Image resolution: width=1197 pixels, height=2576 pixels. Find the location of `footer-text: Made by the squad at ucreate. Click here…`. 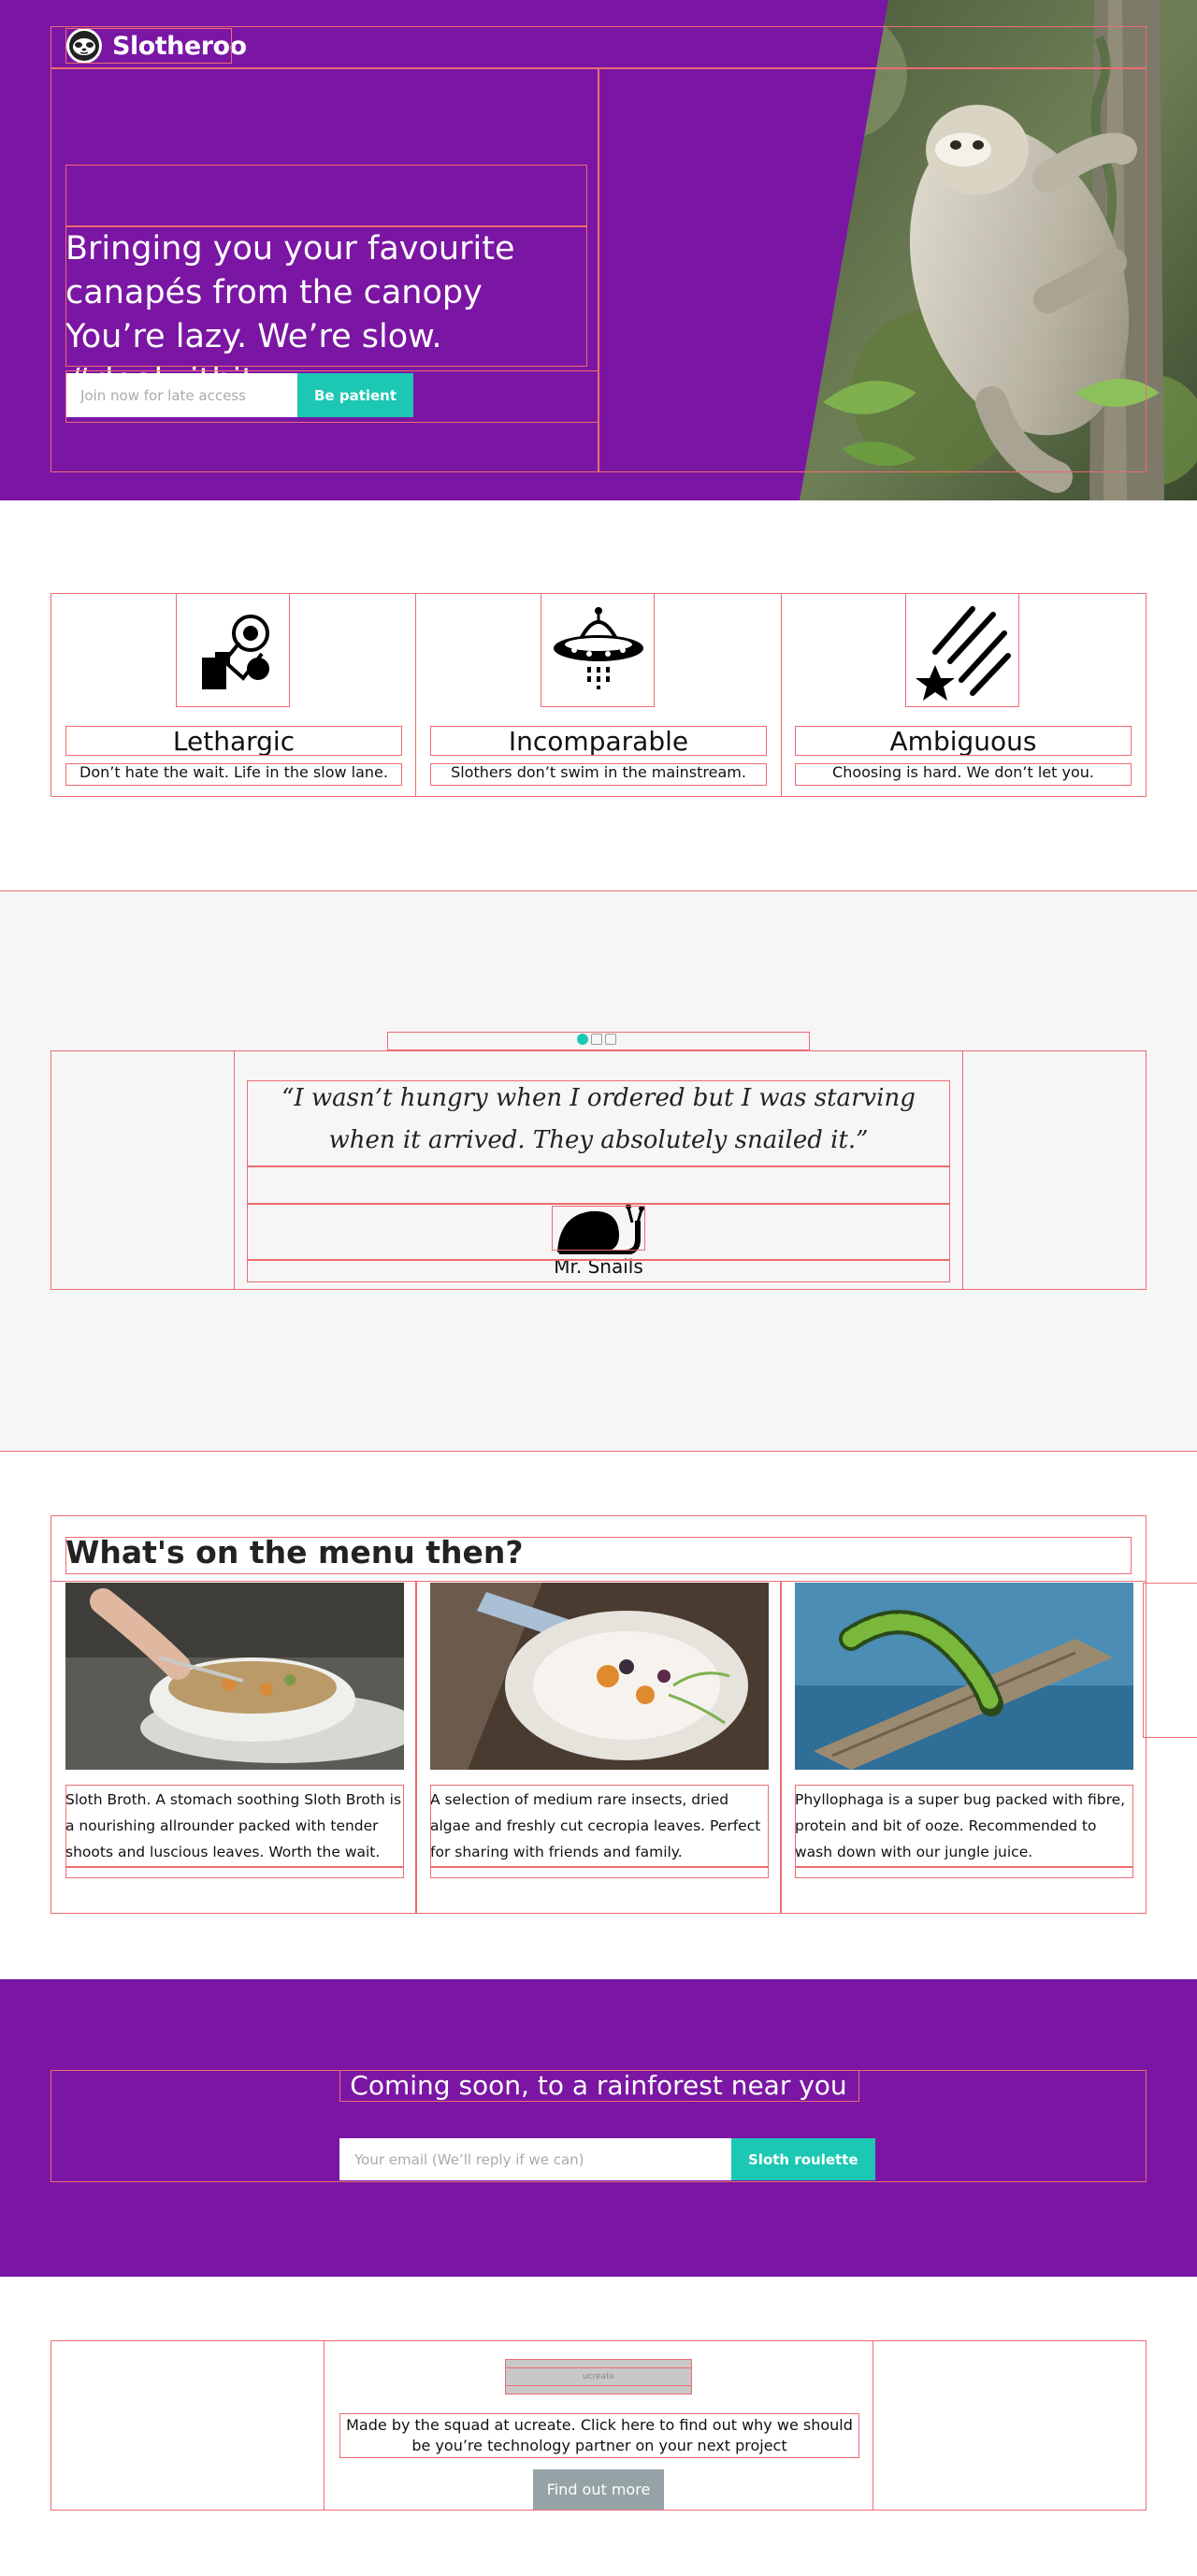

footer-text: Made by the squad at ucreate. Click here… is located at coordinates (599, 2435).